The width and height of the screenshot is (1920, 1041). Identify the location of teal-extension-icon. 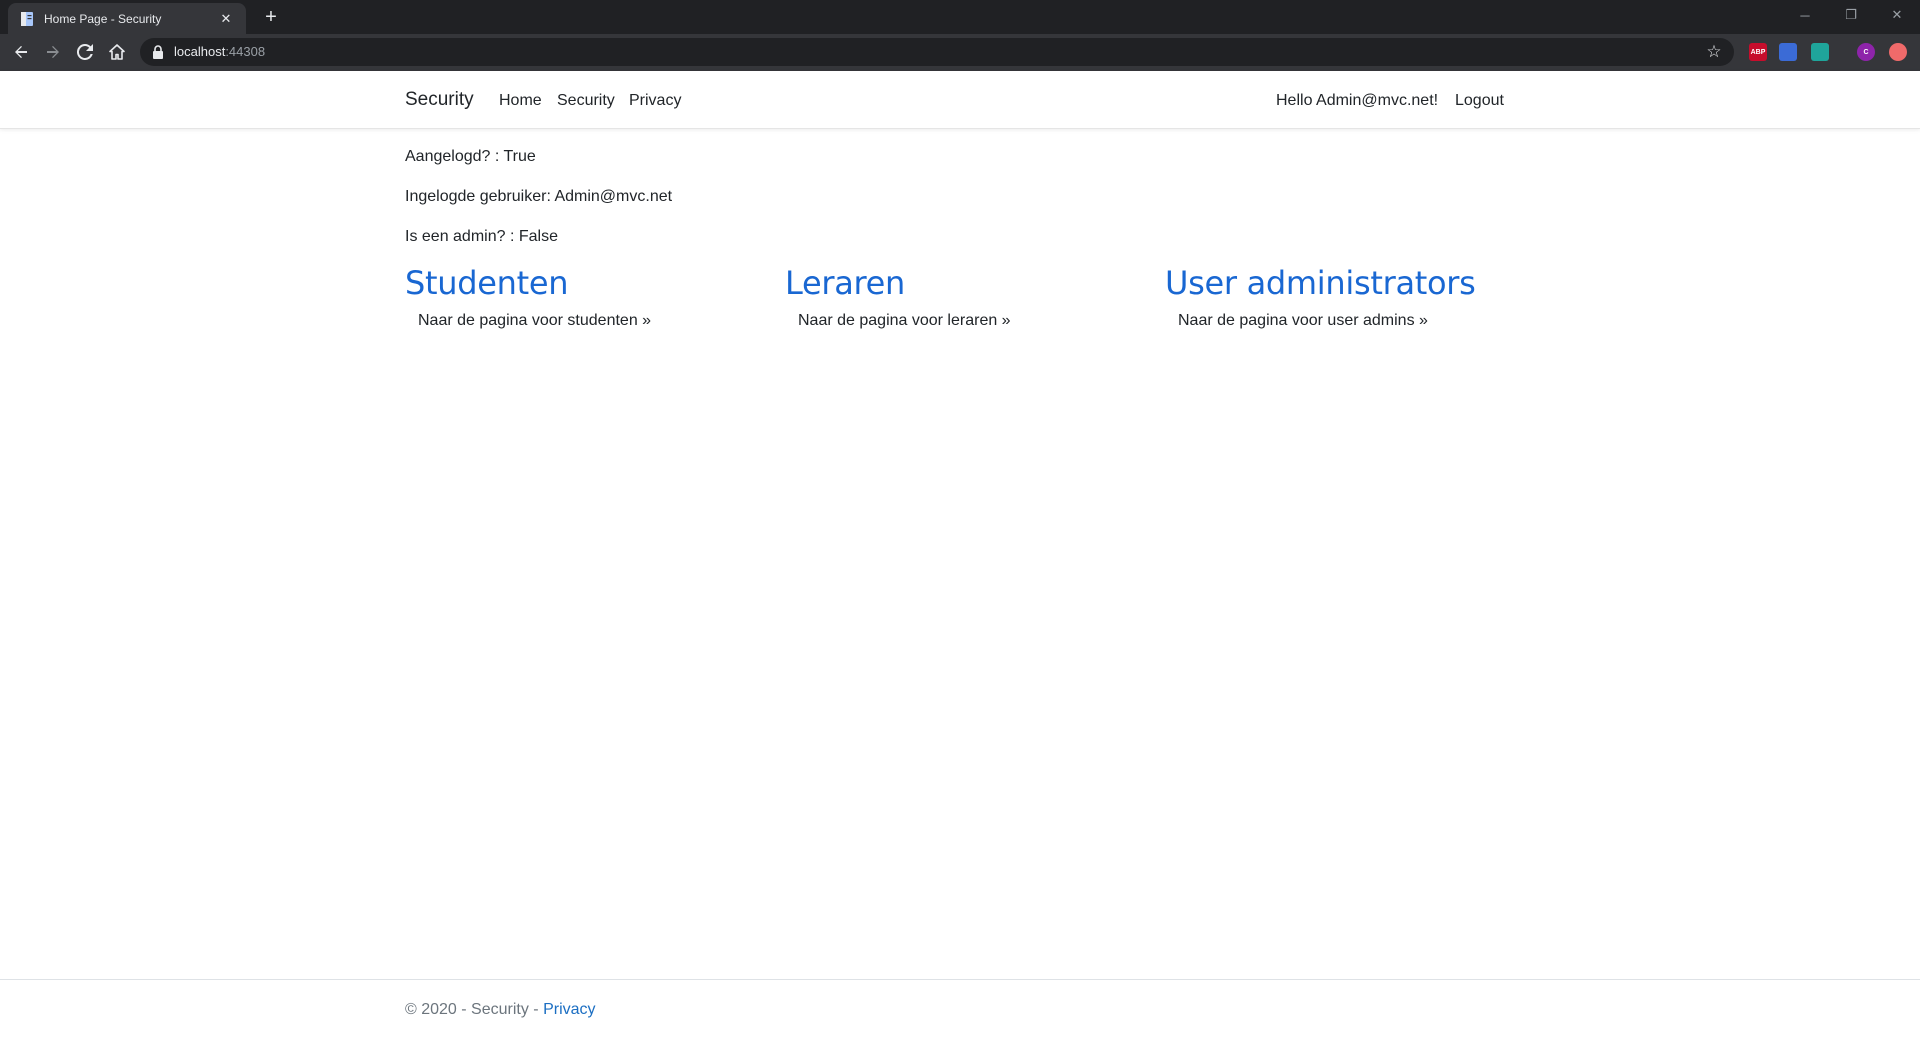
(1820, 52).